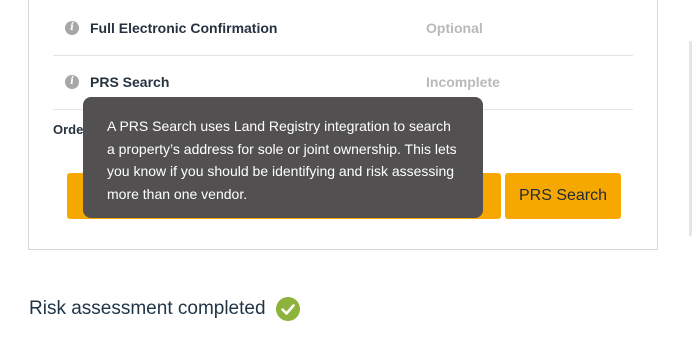  What do you see at coordinates (563, 196) in the screenshot?
I see `prs-search-button: PRS Search` at bounding box center [563, 196].